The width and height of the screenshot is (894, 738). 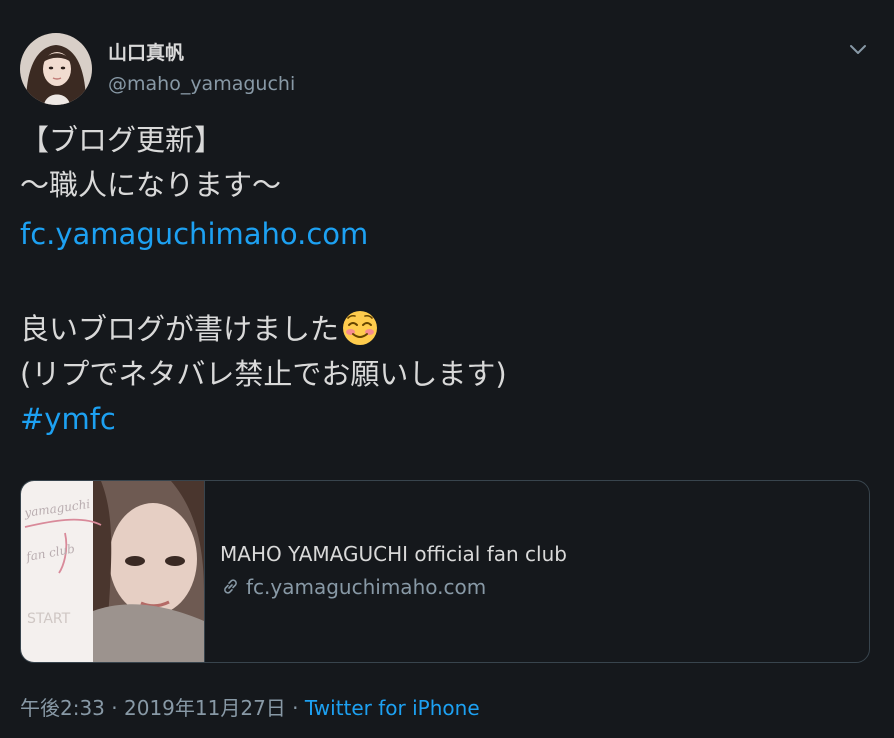 What do you see at coordinates (146, 53) in the screenshot?
I see `display-name: 山口真帆` at bounding box center [146, 53].